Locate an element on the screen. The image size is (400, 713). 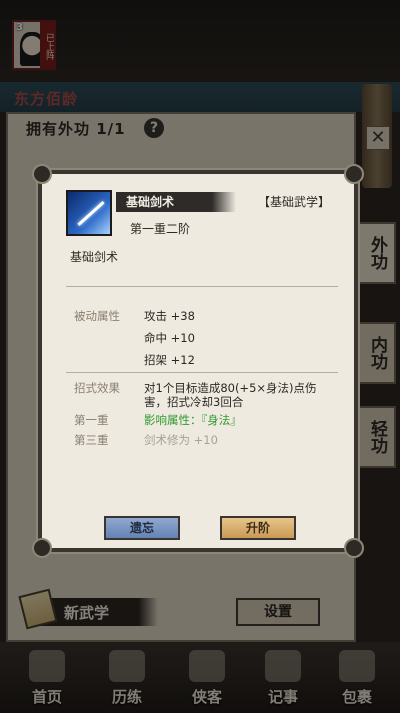
passive-accuracy: 命中 +10 is located at coordinates (169, 338).